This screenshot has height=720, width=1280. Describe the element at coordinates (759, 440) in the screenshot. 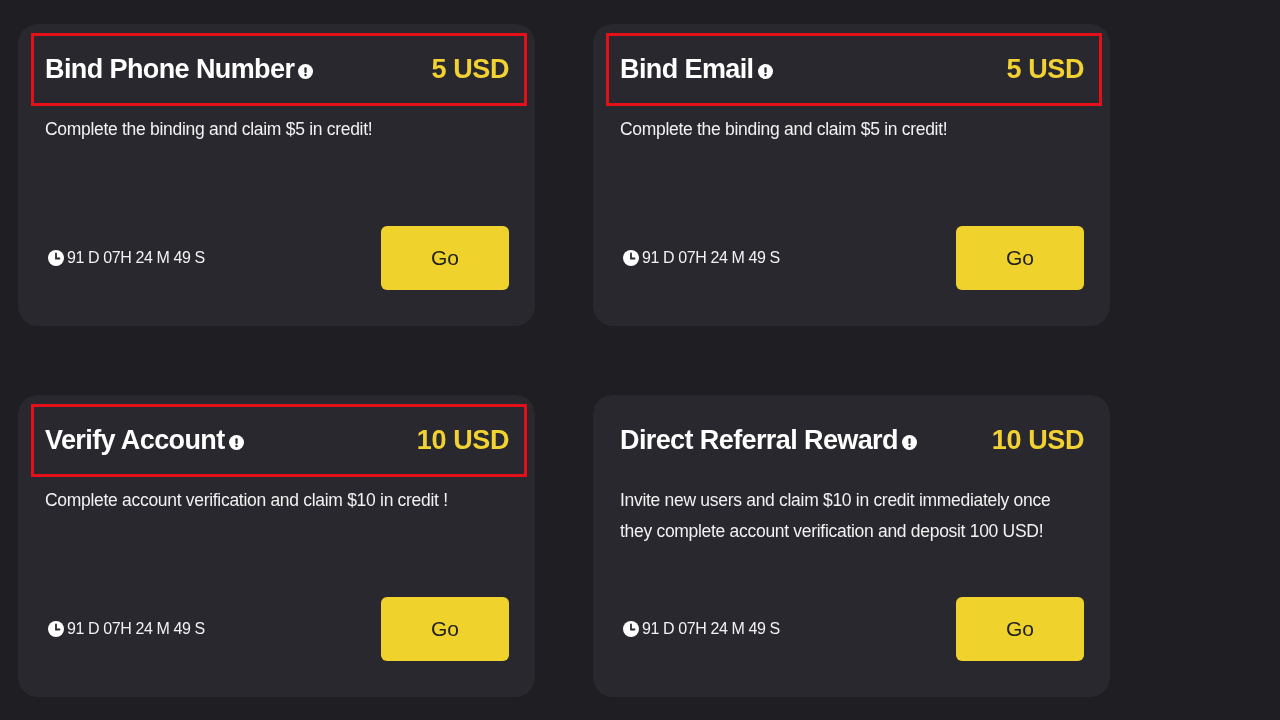

I see `task-title: Direct Referral Reward` at that location.